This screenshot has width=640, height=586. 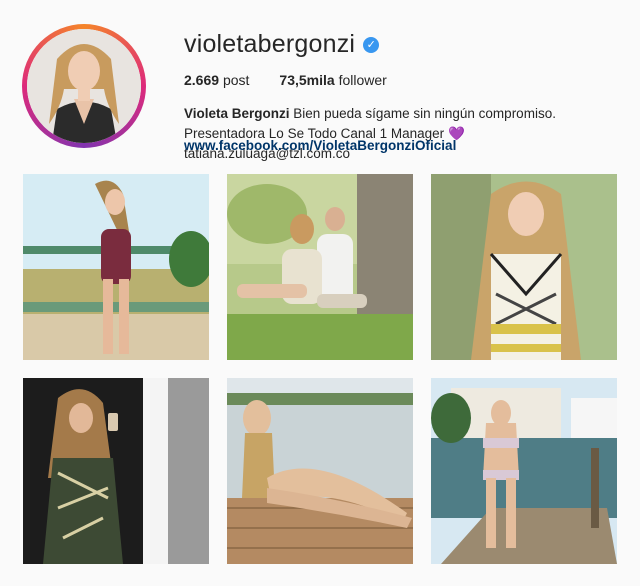 I want to click on photo-floral-bikini-pier-icon, so click(x=524, y=471).